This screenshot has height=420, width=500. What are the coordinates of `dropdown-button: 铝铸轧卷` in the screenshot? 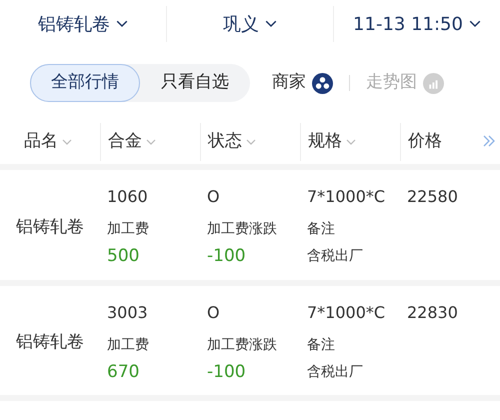 It's located at (83, 24).